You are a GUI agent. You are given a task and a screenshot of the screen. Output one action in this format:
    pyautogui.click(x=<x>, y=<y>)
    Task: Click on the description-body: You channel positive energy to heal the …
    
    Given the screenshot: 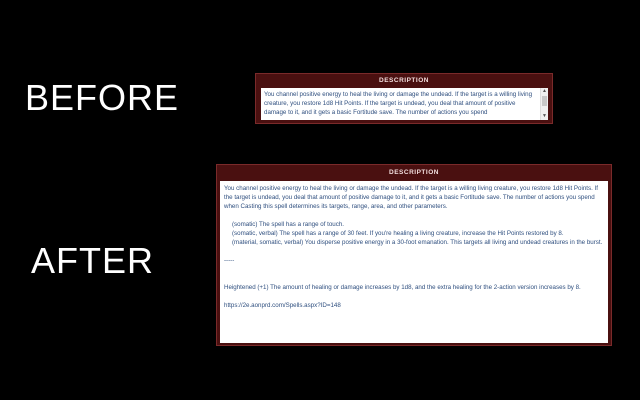 What is the action you would take?
    pyautogui.click(x=404, y=104)
    